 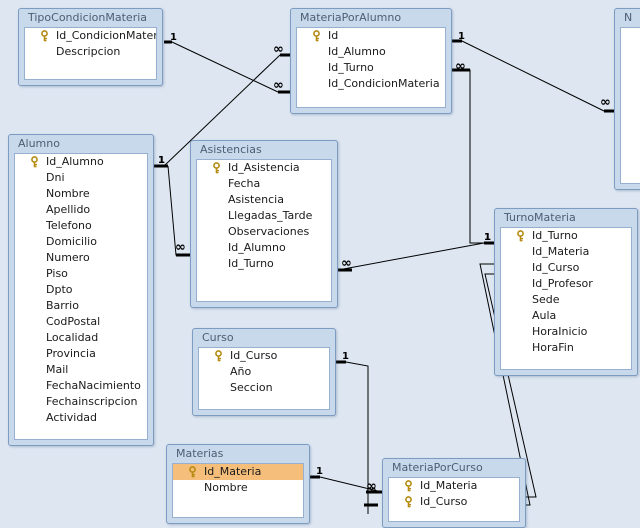 I want to click on field-name: HoraFin, so click(x=553, y=347).